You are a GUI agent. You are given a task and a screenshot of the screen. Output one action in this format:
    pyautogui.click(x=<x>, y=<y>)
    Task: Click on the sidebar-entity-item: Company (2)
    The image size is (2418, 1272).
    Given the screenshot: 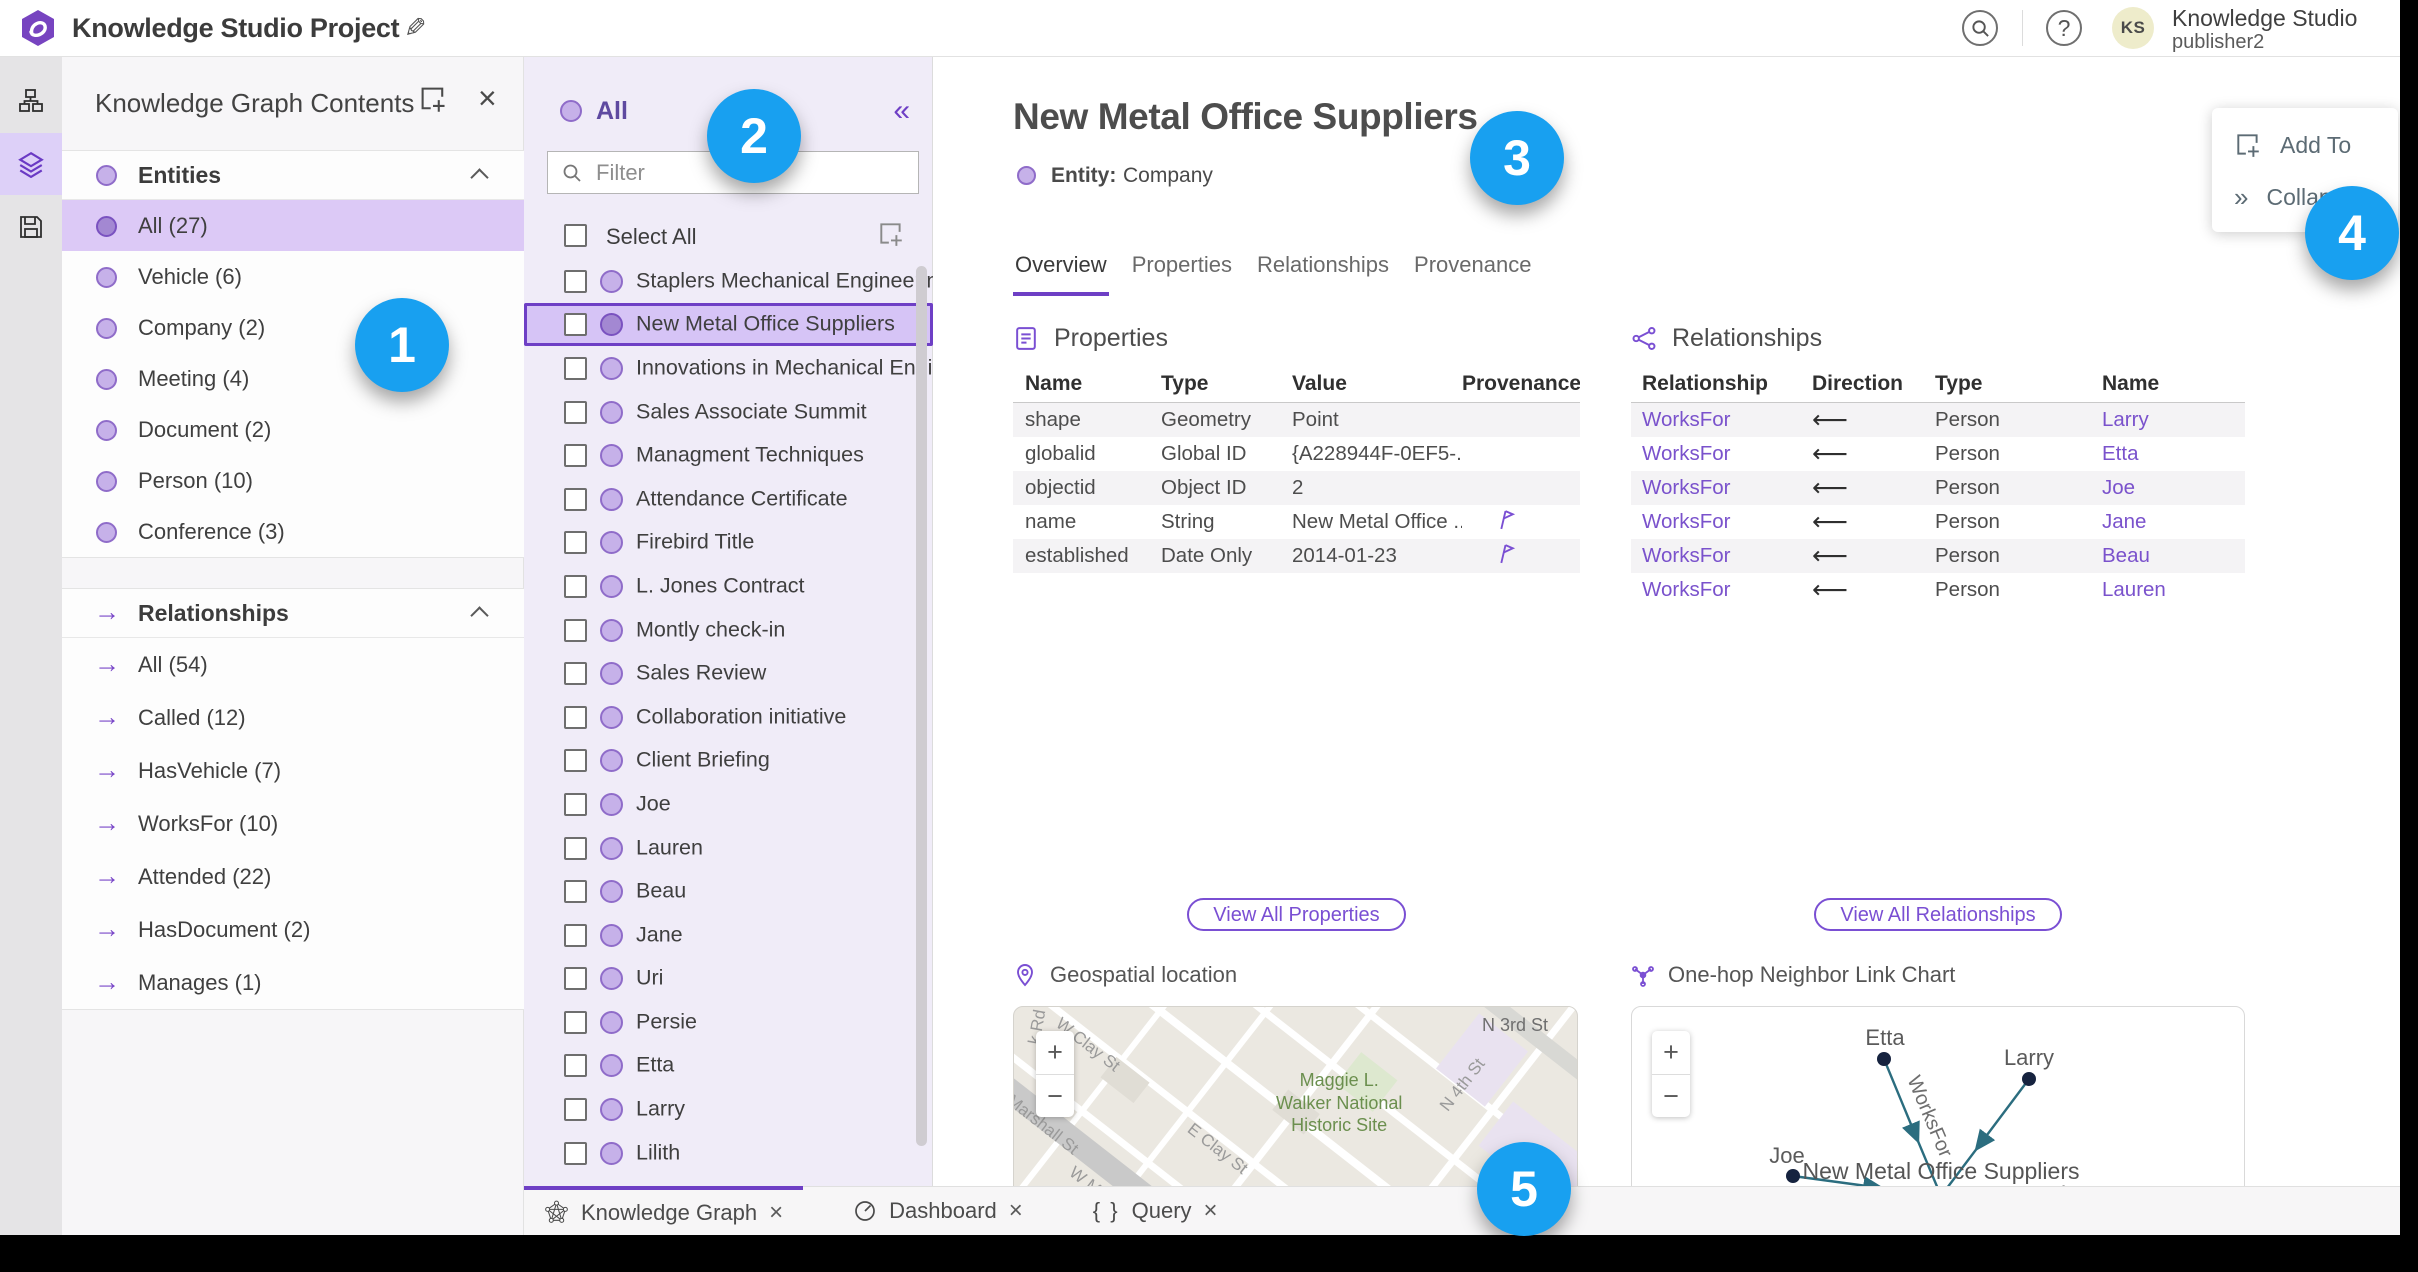 What is the action you would take?
    pyautogui.click(x=293, y=327)
    